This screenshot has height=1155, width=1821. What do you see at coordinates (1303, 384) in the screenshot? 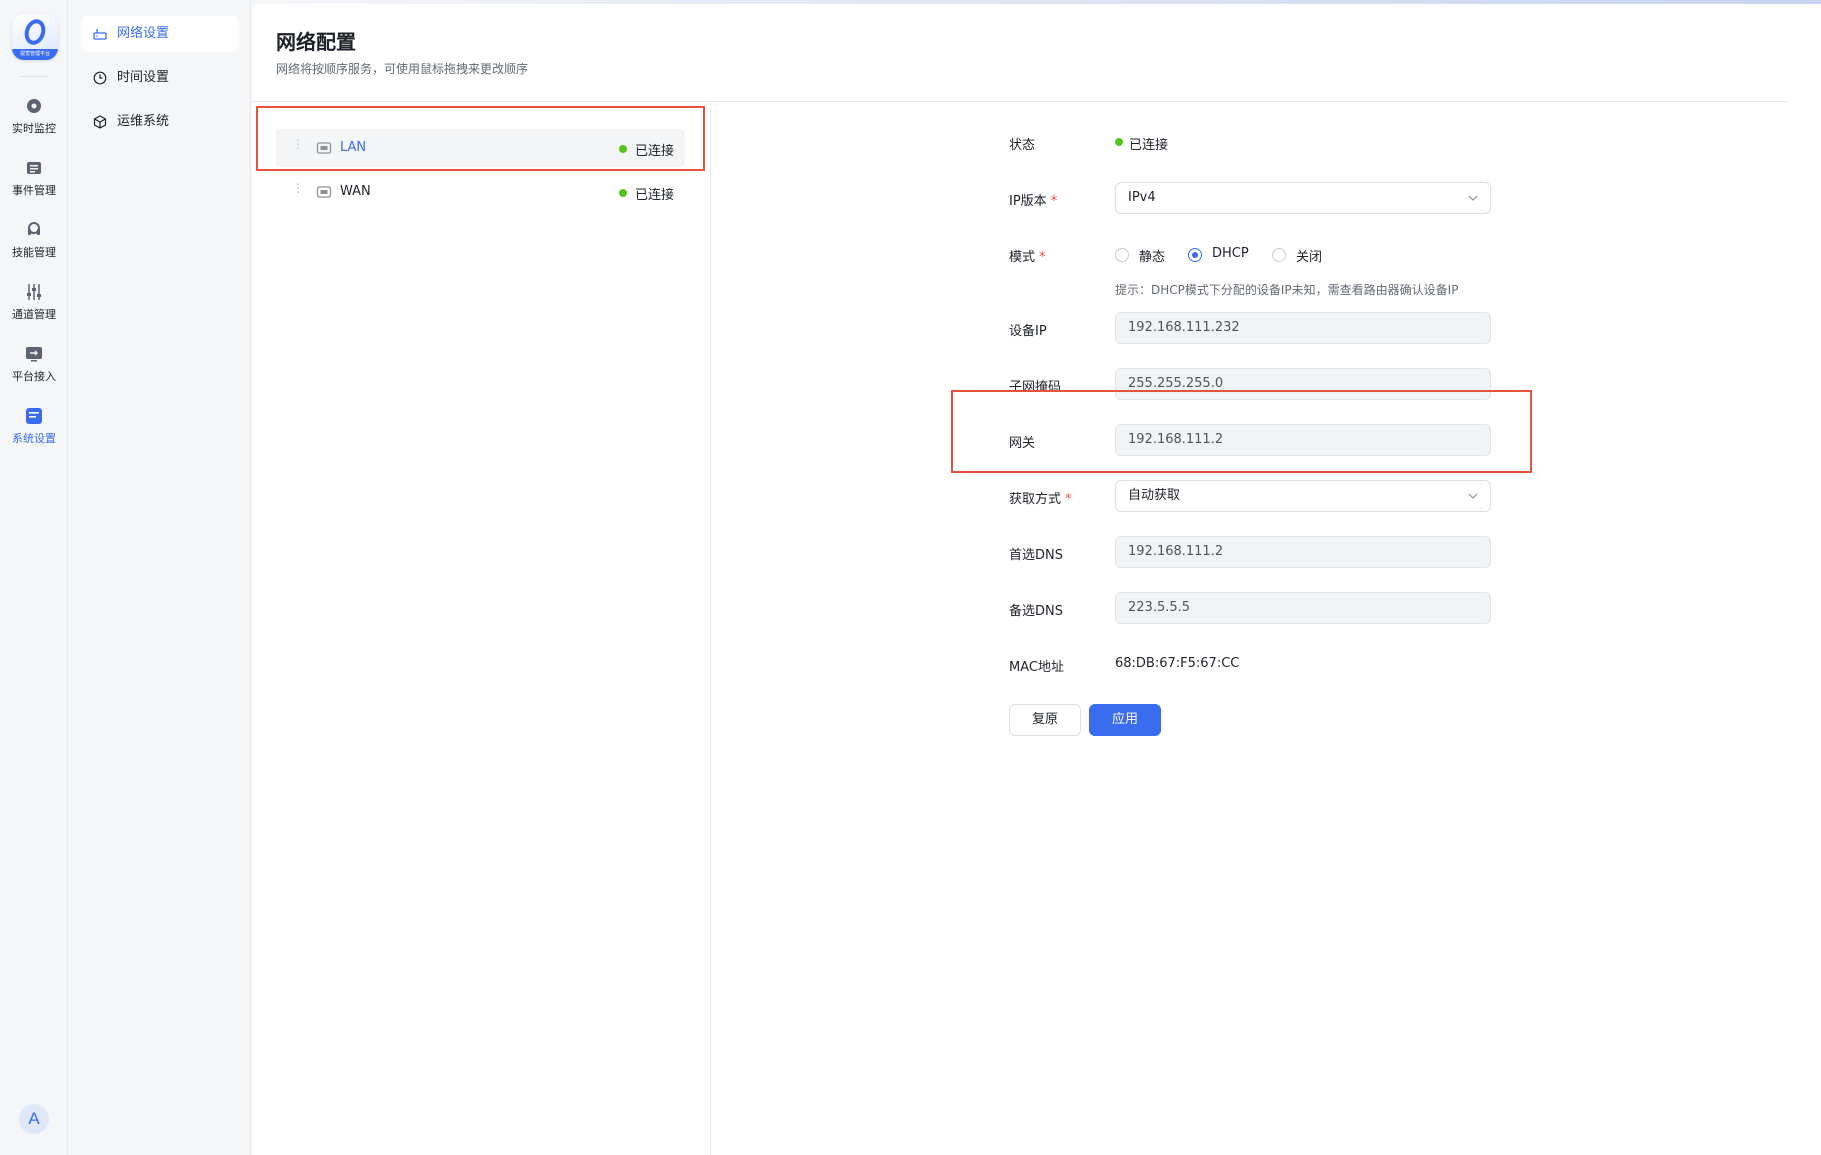
I see `subnet-mask-field: 255.255.255.0` at bounding box center [1303, 384].